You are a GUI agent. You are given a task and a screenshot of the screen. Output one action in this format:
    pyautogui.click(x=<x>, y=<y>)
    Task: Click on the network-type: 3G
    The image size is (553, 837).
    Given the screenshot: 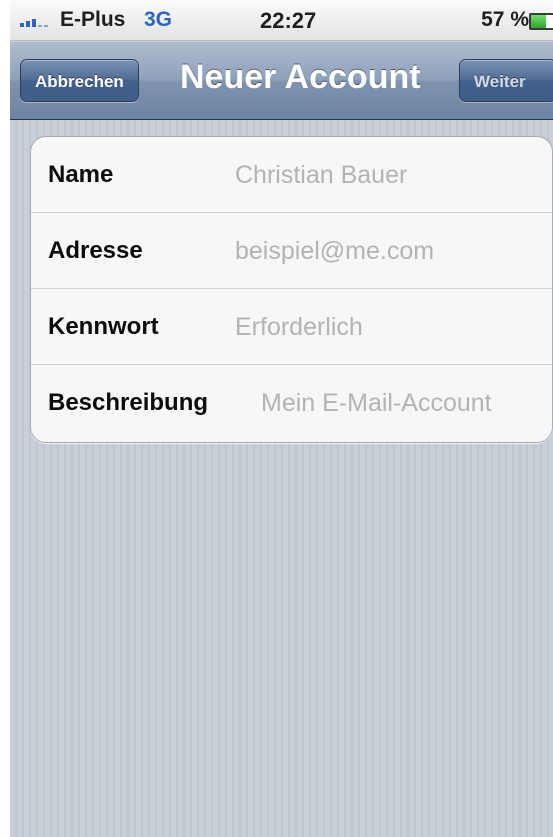 What is the action you would take?
    pyautogui.click(x=158, y=19)
    